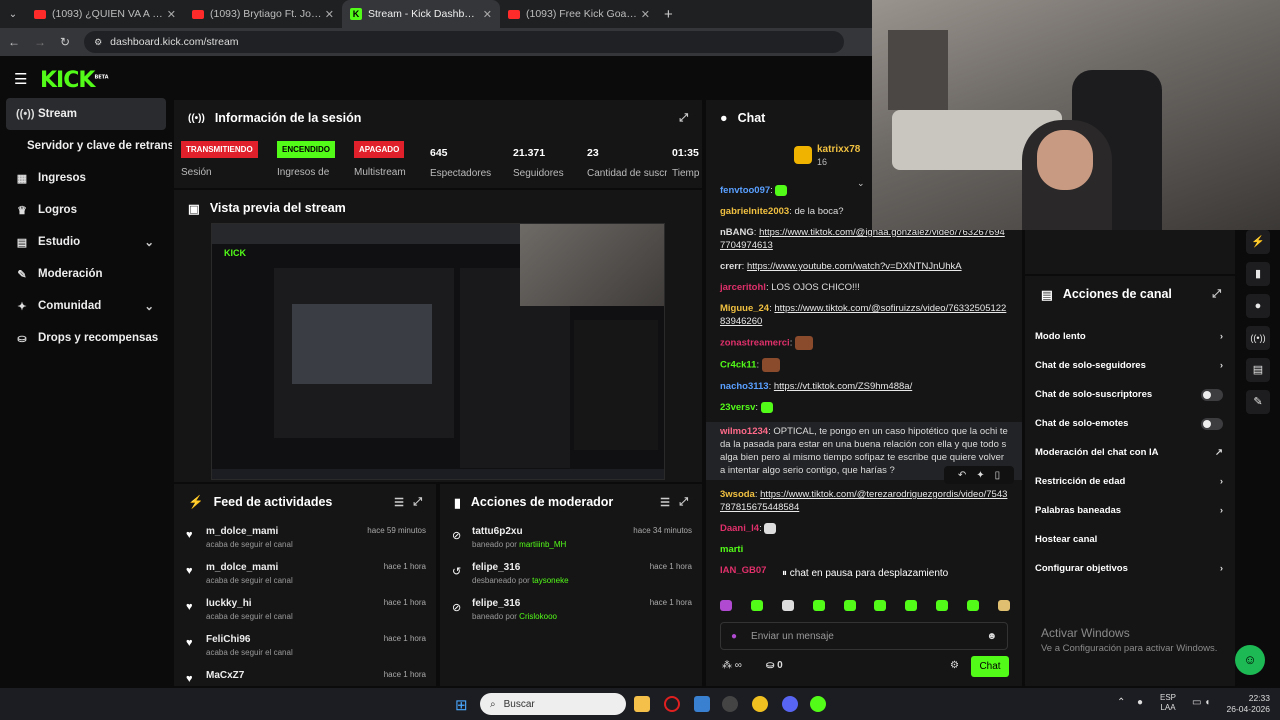 This screenshot has height=720, width=1280. I want to click on url-field: ⚙ dashboard.kick.com/stream, so click(464, 42).